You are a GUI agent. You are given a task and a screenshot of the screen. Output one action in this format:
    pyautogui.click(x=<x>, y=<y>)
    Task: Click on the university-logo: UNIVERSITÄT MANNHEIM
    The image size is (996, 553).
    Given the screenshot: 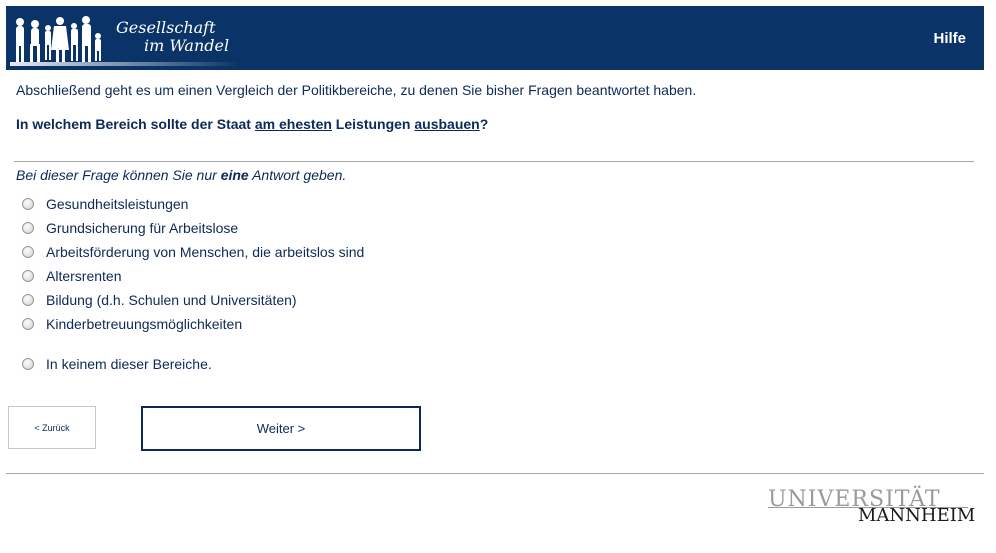 What is the action you would take?
    pyautogui.click(x=872, y=507)
    